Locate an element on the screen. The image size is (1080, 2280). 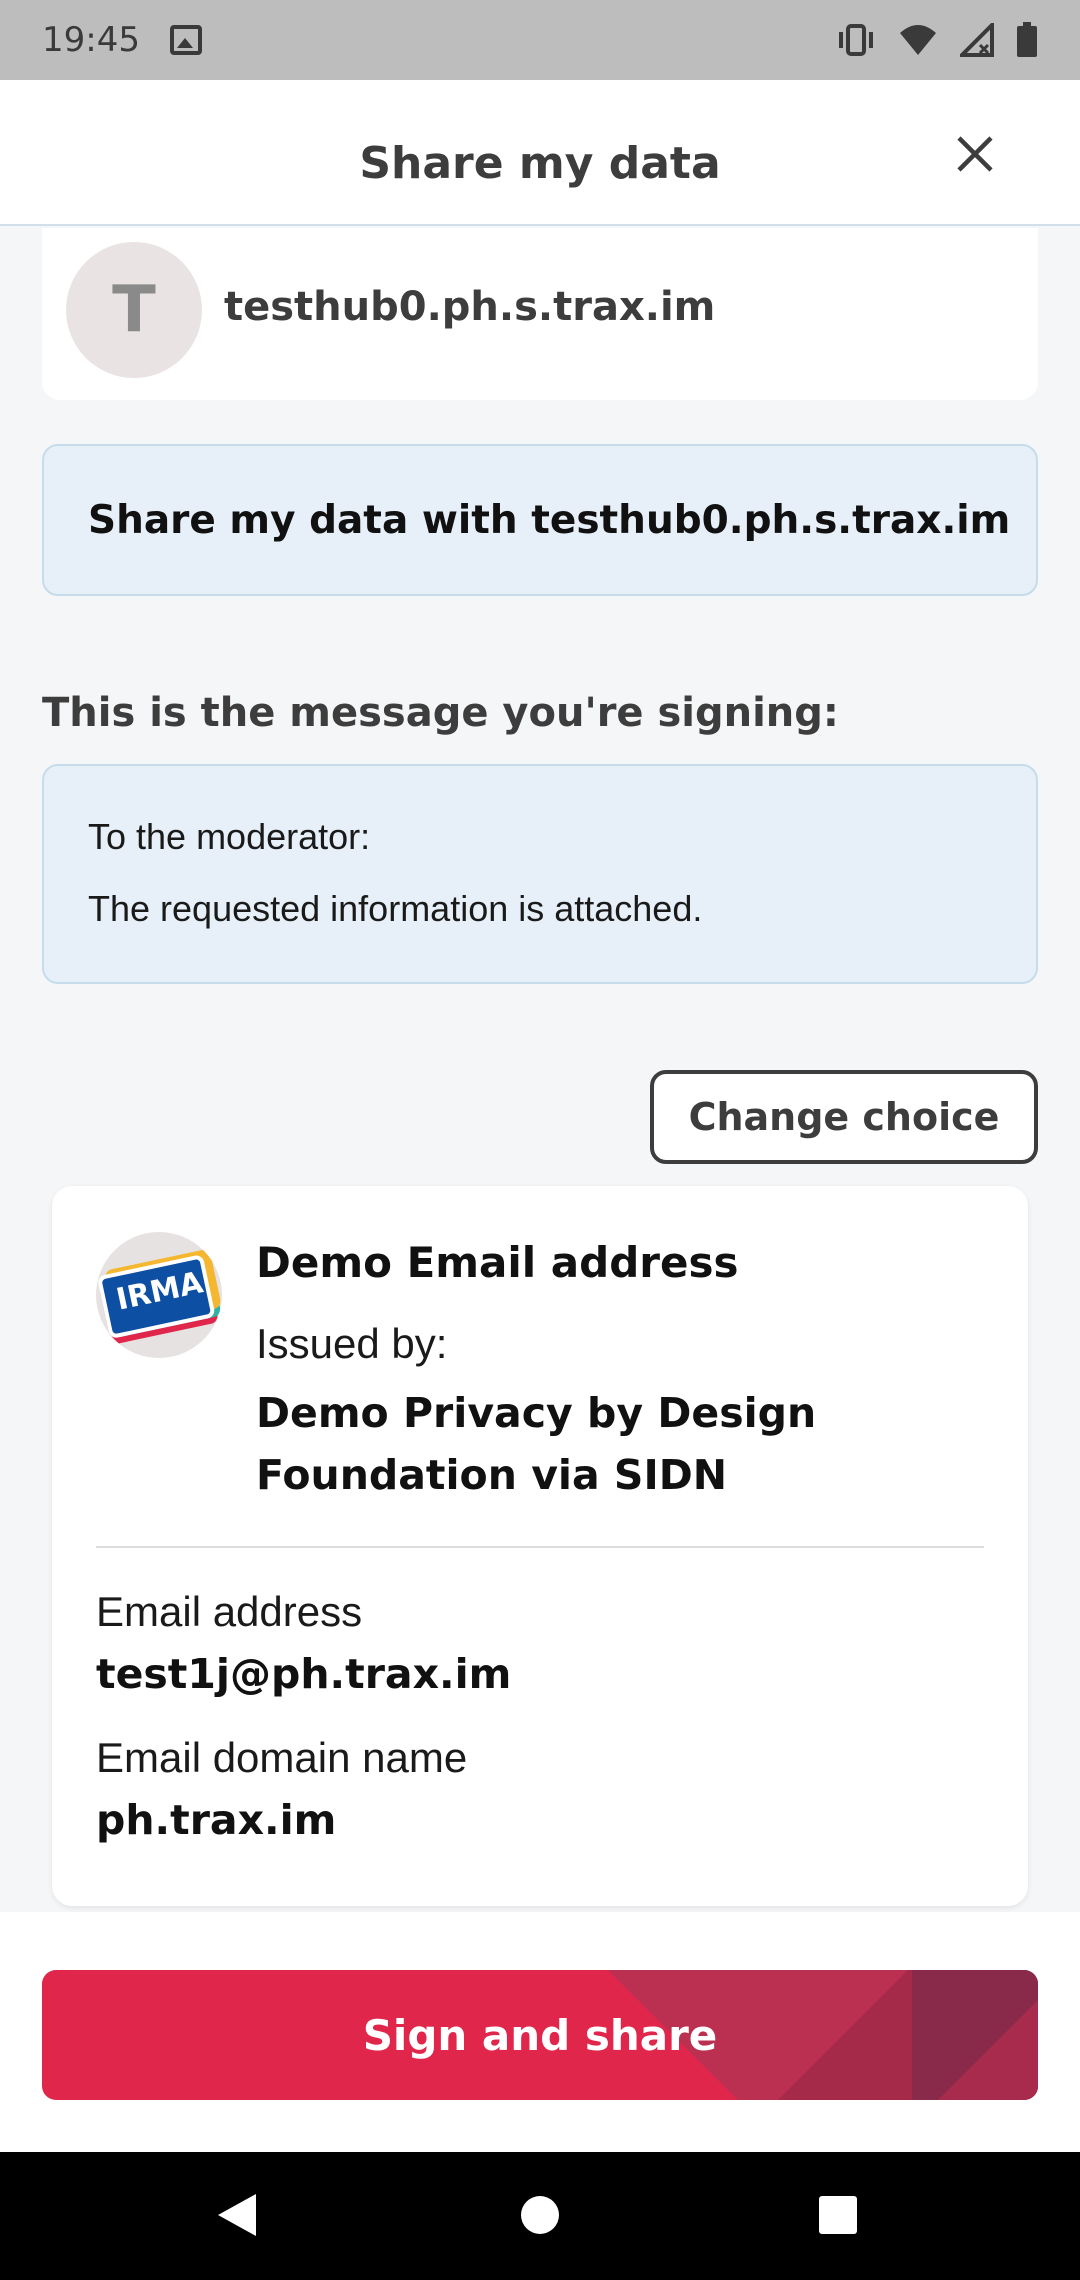
close-icon is located at coordinates (975, 154).